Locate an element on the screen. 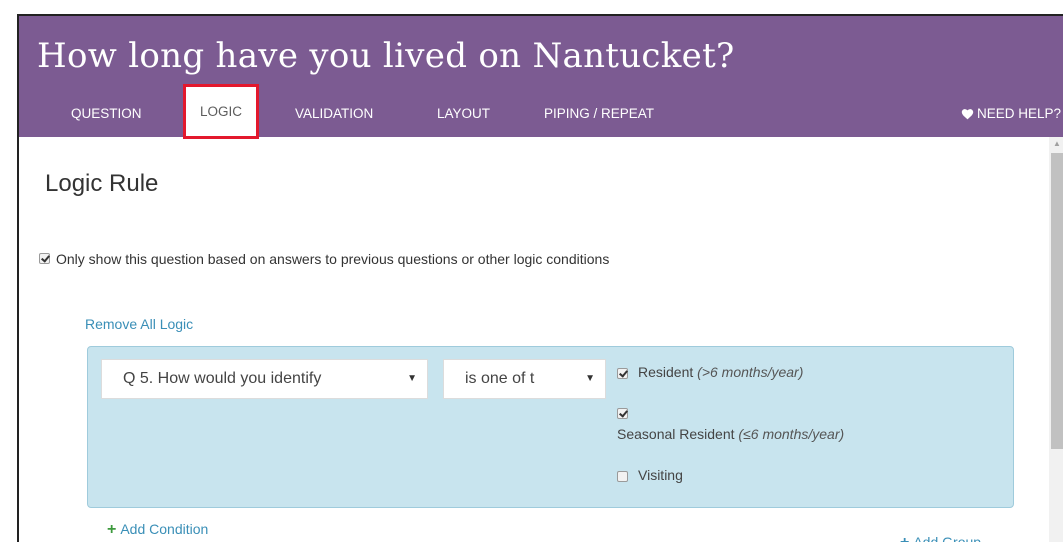  need-help-link: NEED HELP? is located at coordinates (1011, 113).